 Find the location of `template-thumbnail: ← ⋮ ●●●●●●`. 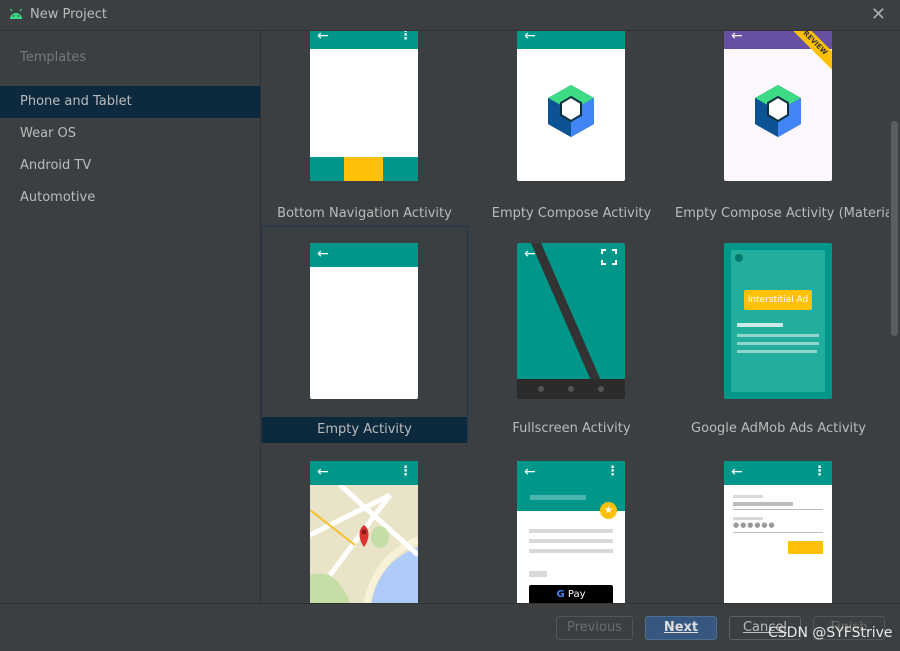

template-thumbnail: ← ⋮ ●●●●●● is located at coordinates (778, 532).